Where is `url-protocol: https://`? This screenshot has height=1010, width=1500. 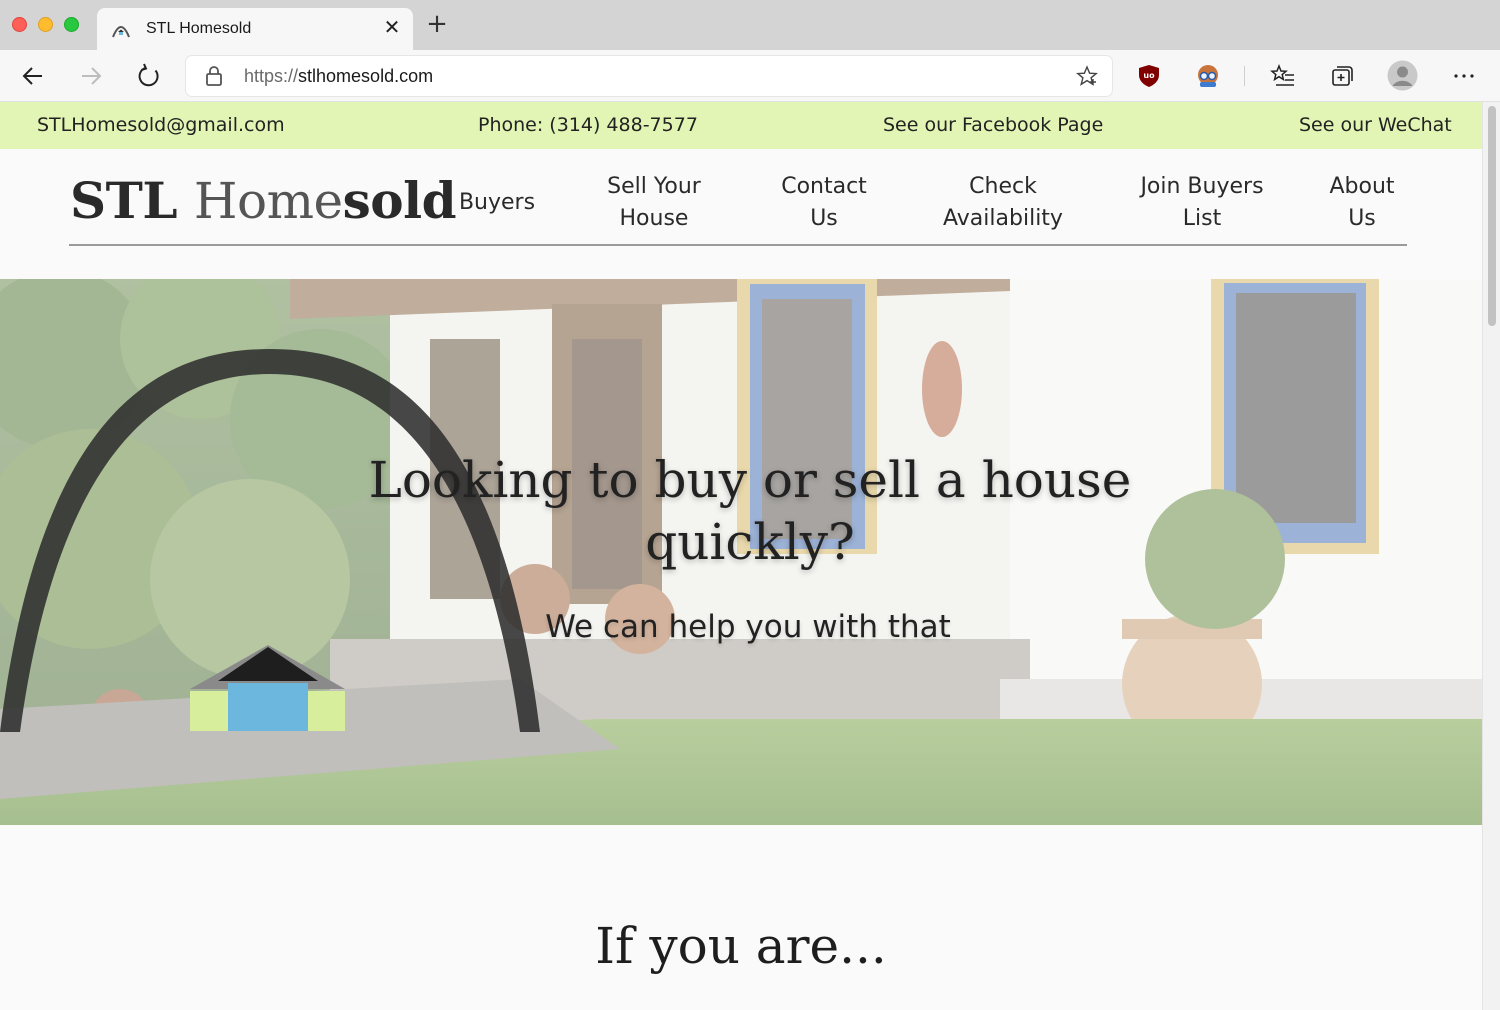
url-protocol: https:// is located at coordinates (271, 76).